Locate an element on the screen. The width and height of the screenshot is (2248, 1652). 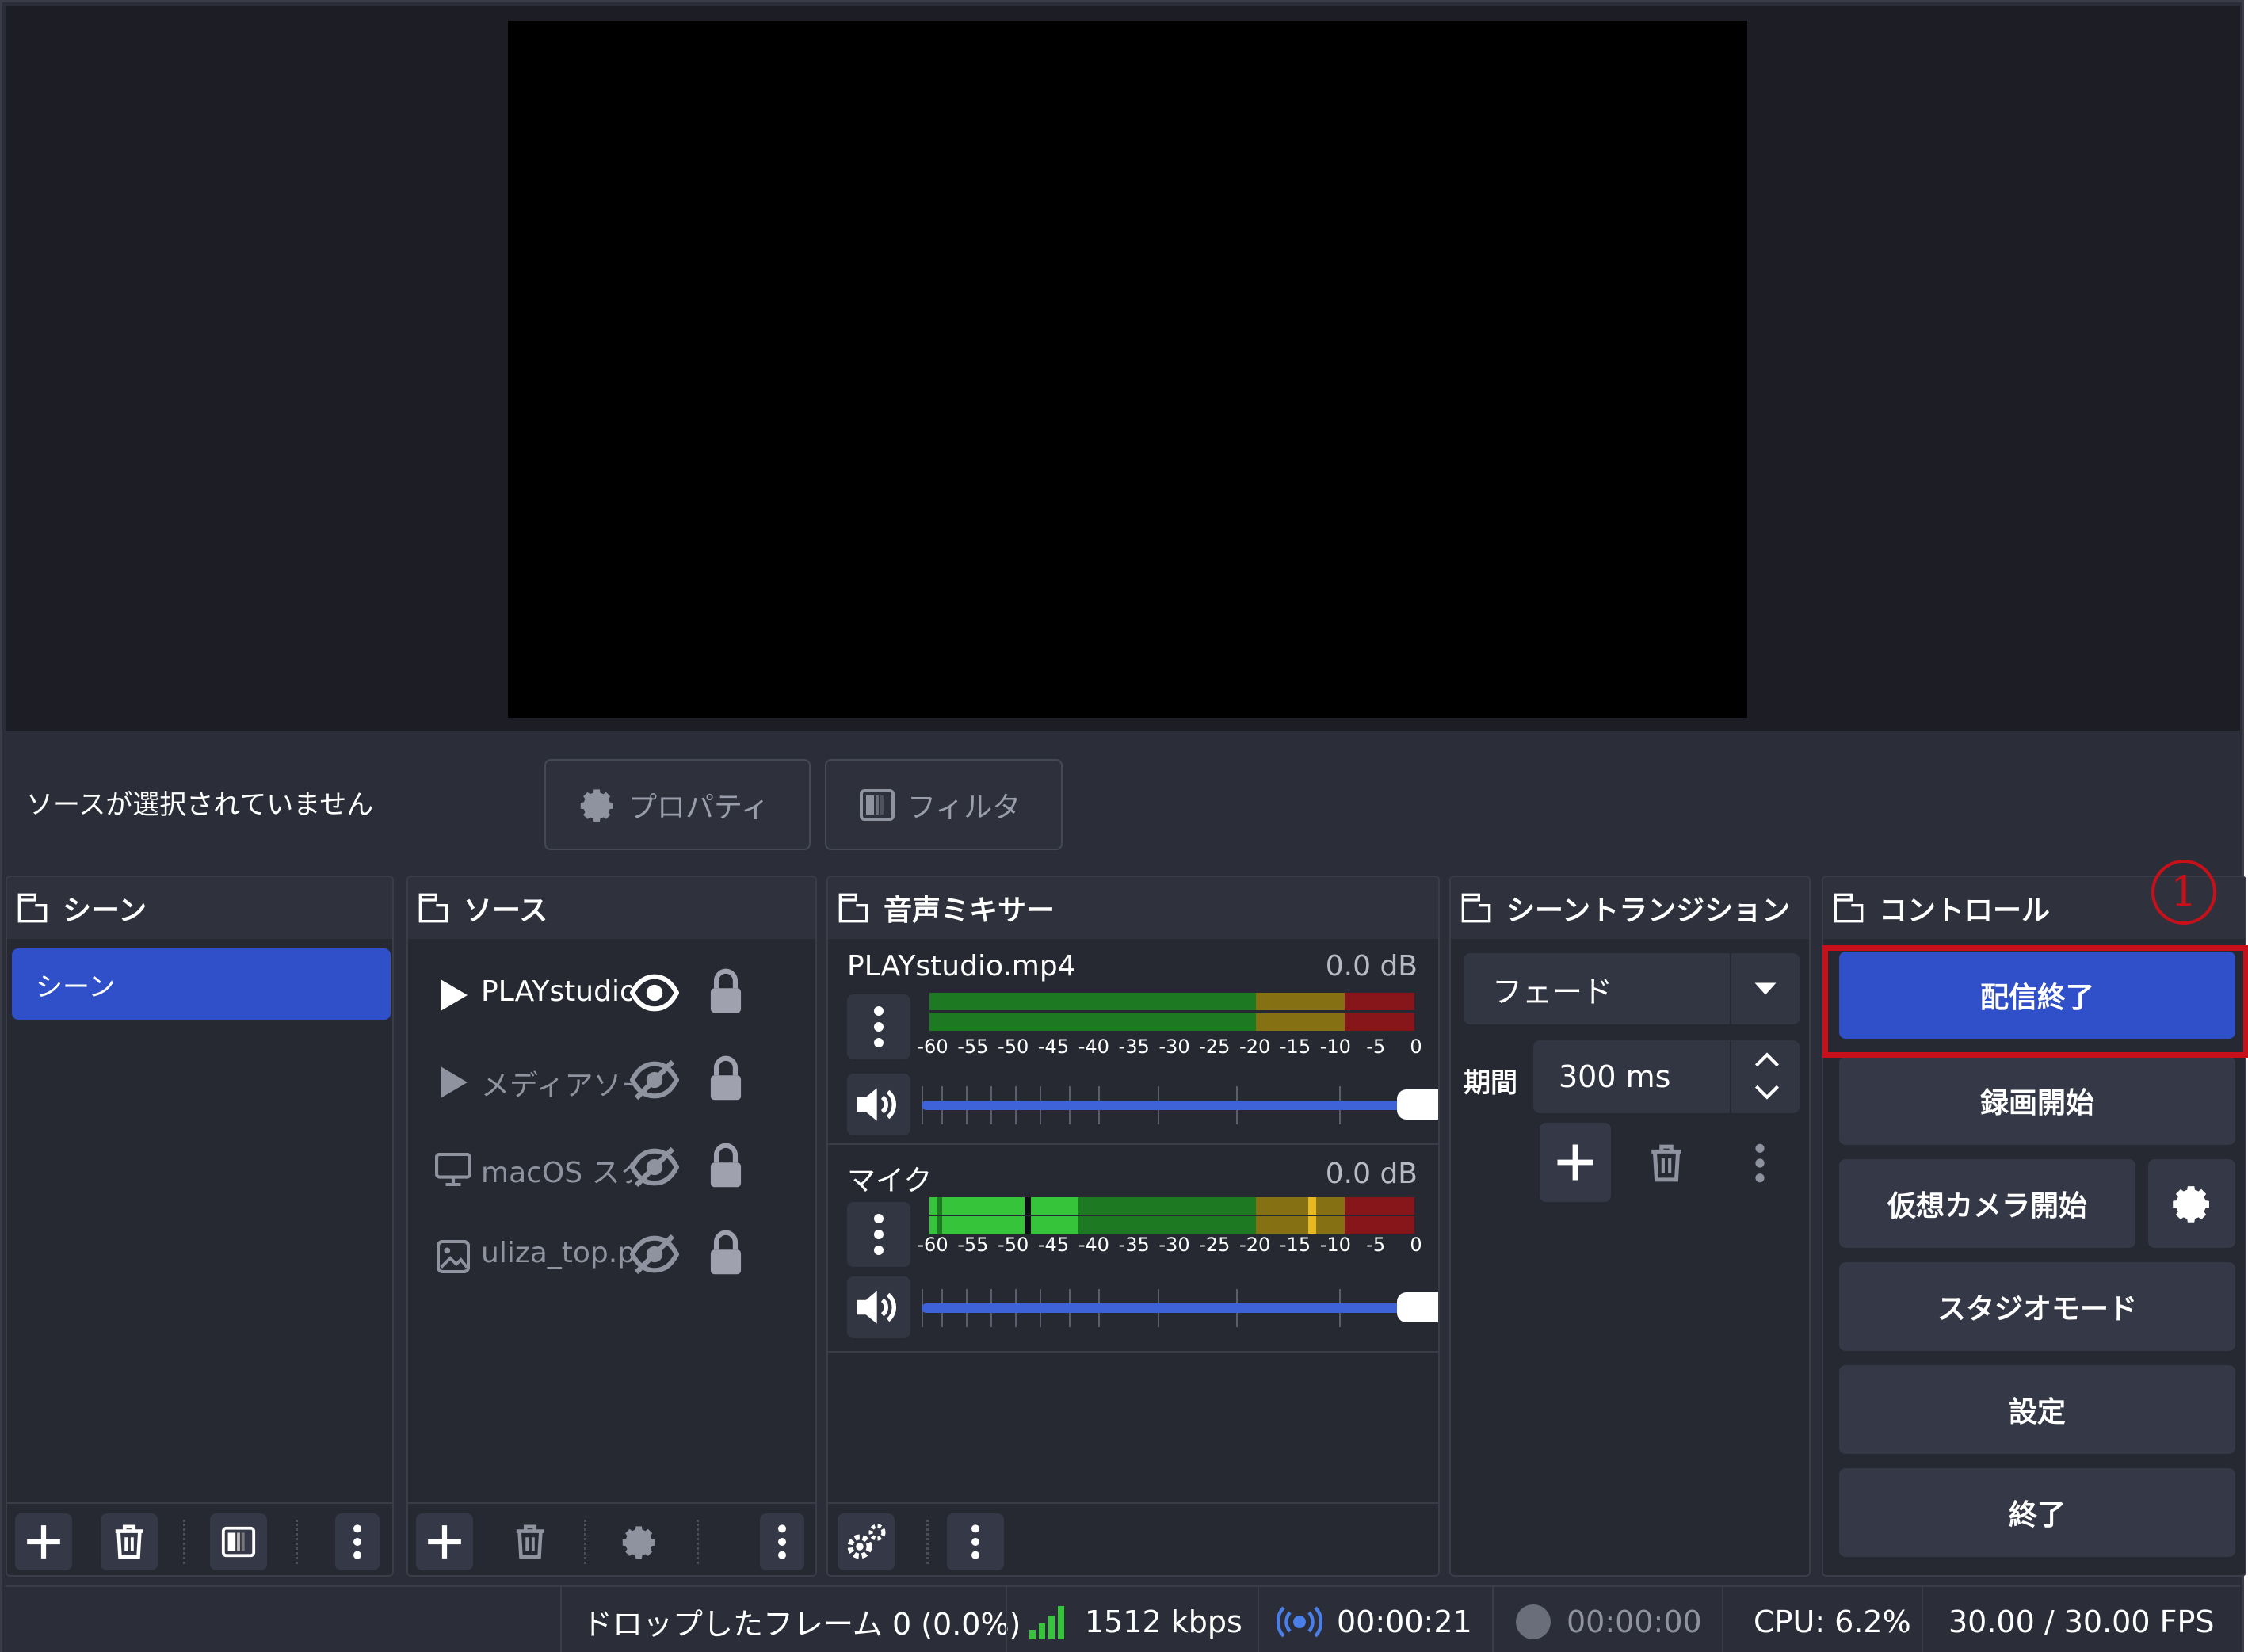
advanced-audio-button is located at coordinates (867, 1541).